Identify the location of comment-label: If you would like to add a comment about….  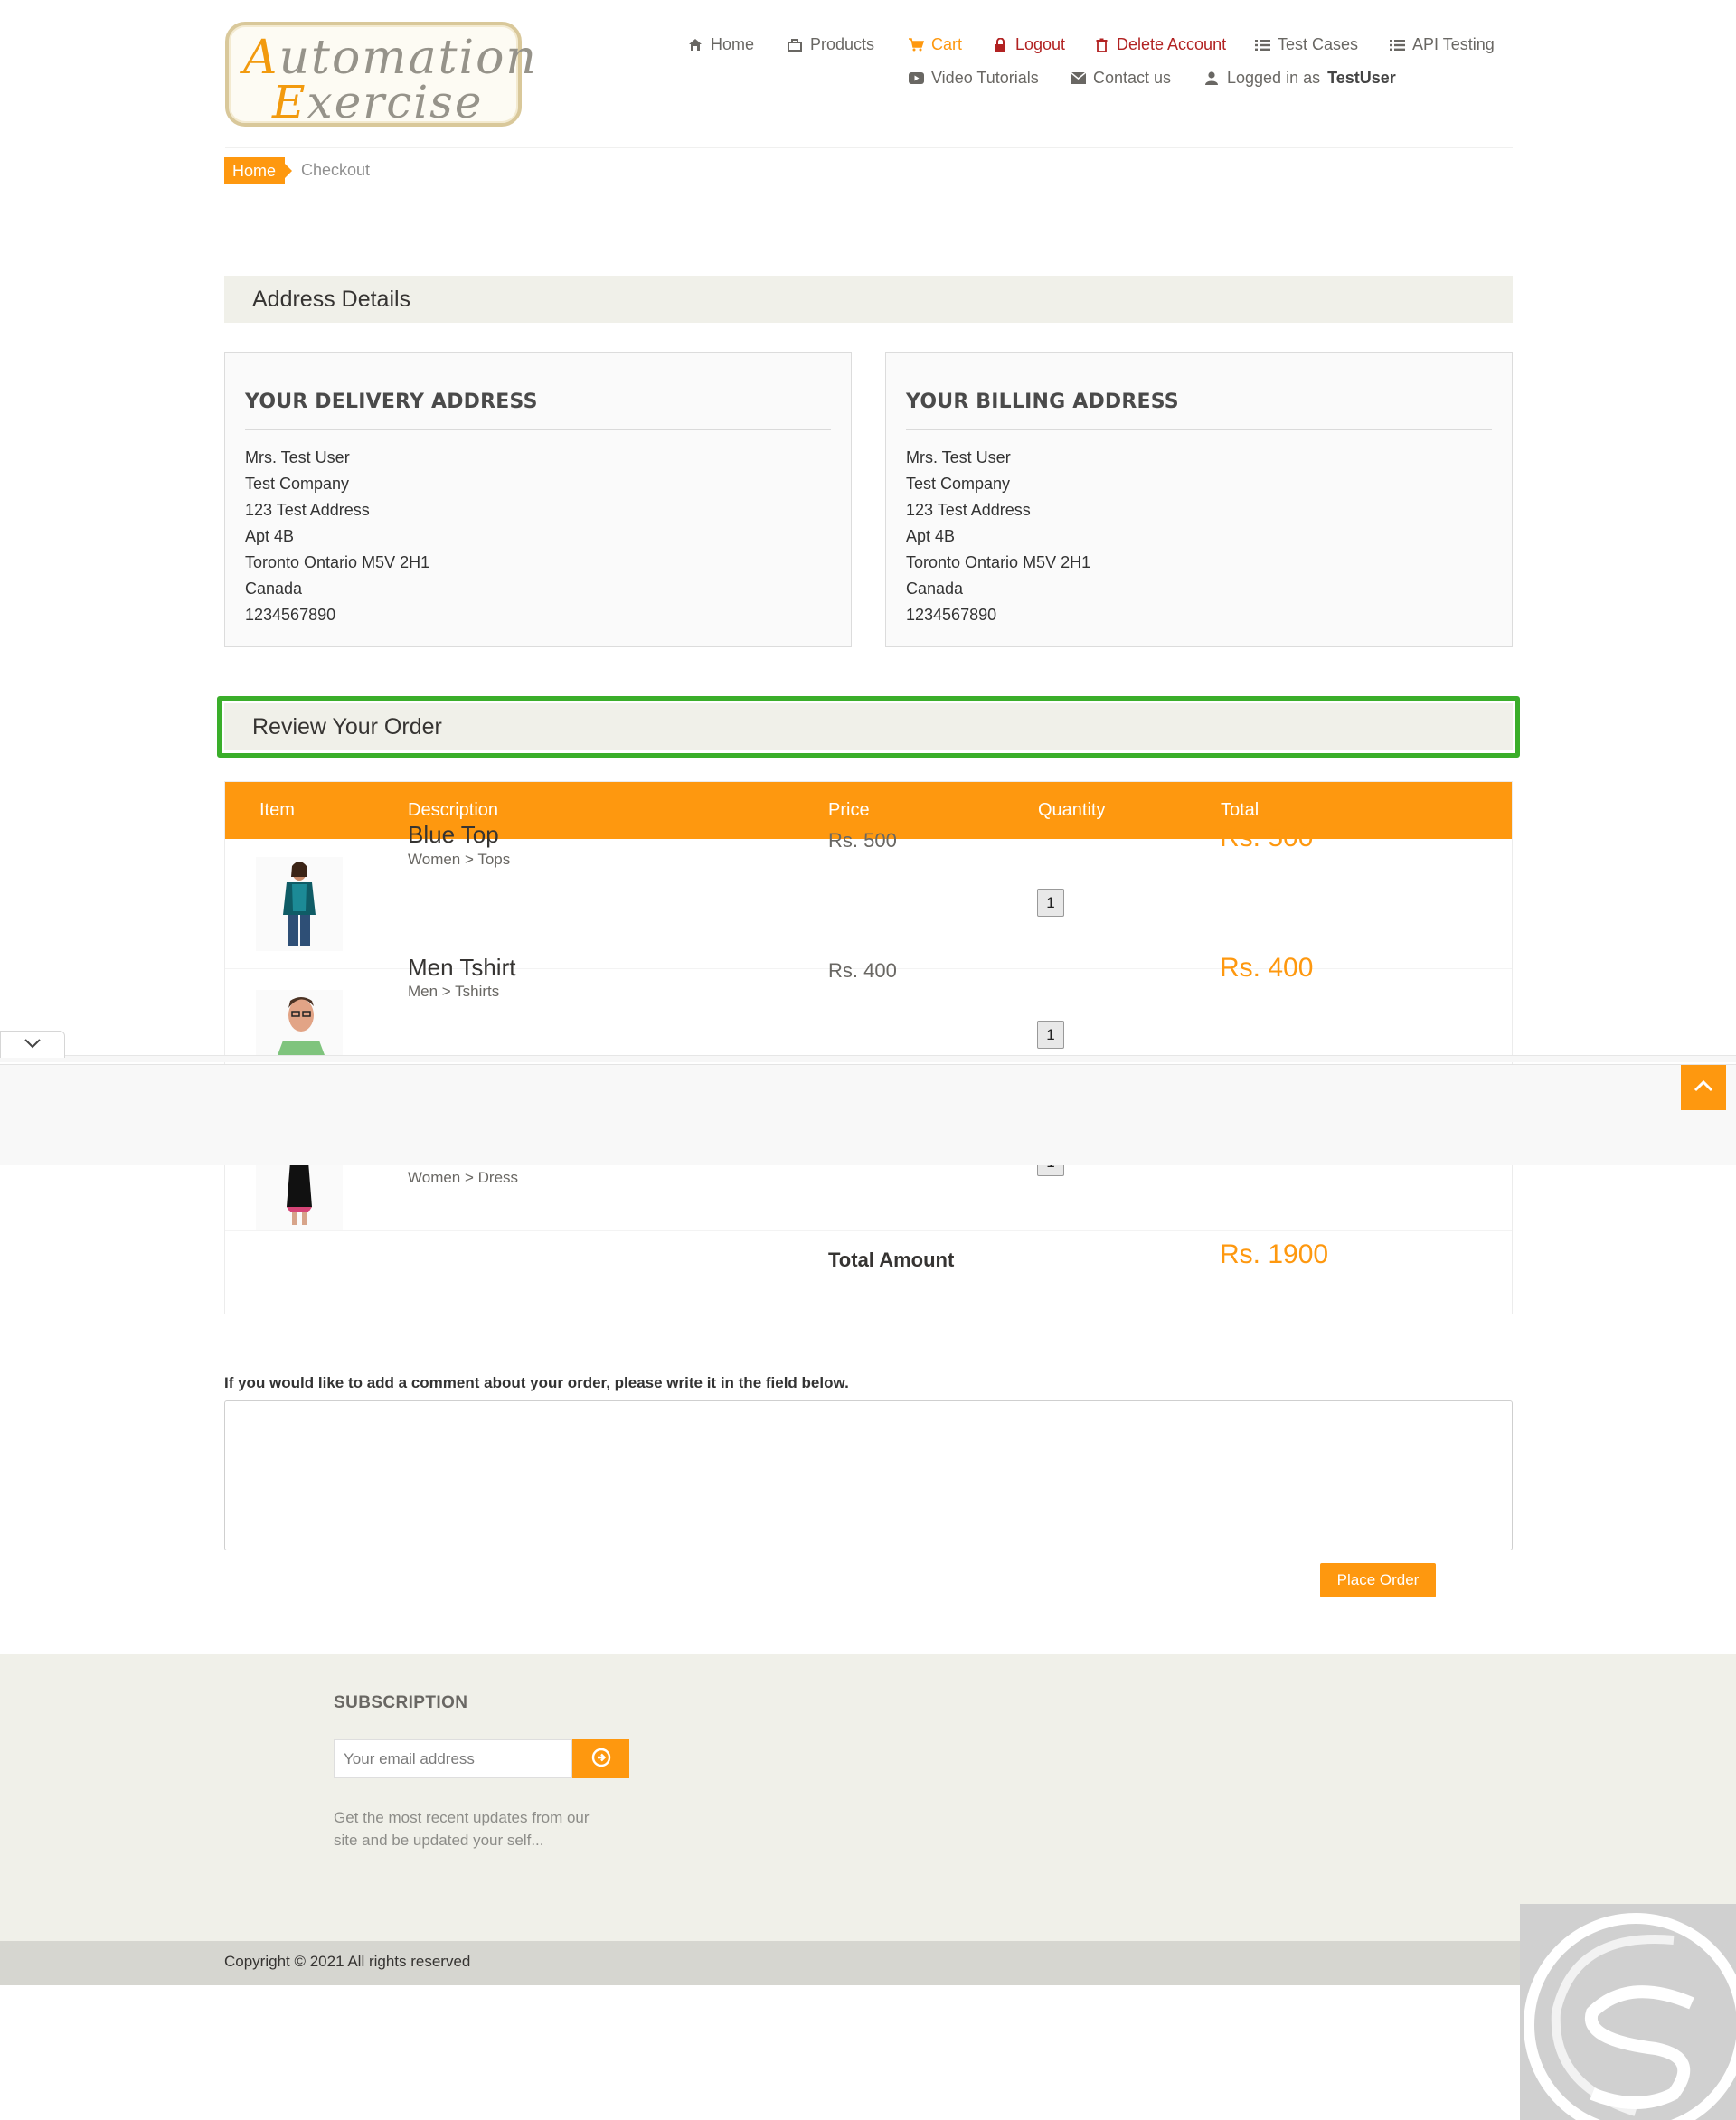
(537, 1382).